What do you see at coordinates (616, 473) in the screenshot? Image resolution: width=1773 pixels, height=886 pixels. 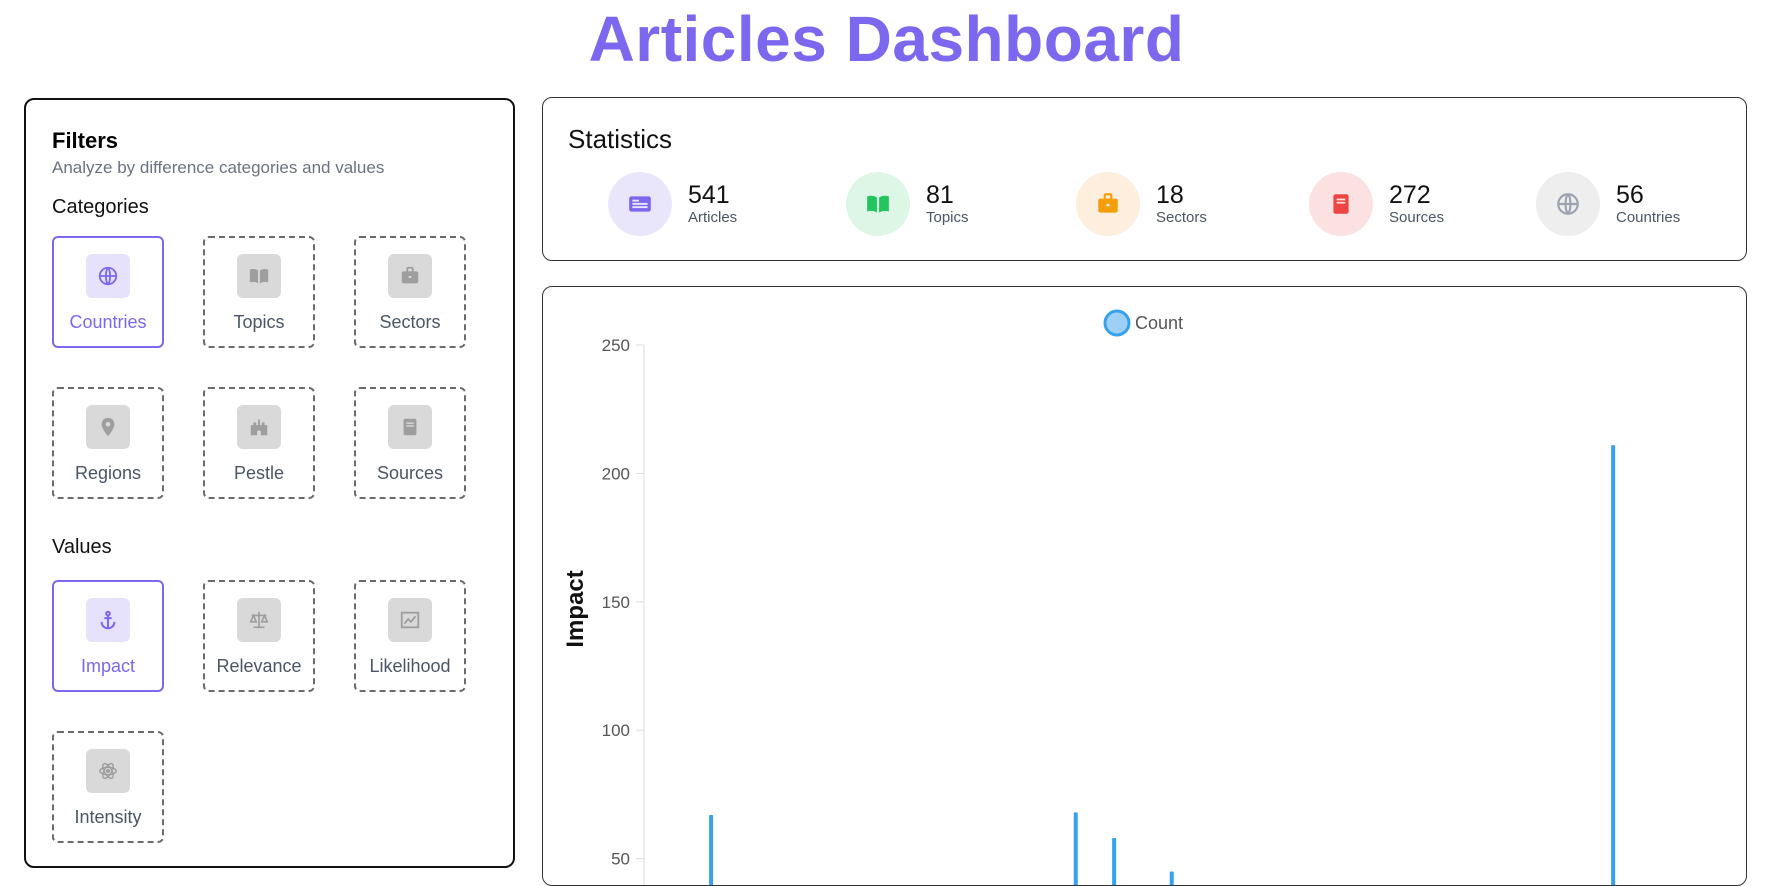 I see `y-tick-label: 200` at bounding box center [616, 473].